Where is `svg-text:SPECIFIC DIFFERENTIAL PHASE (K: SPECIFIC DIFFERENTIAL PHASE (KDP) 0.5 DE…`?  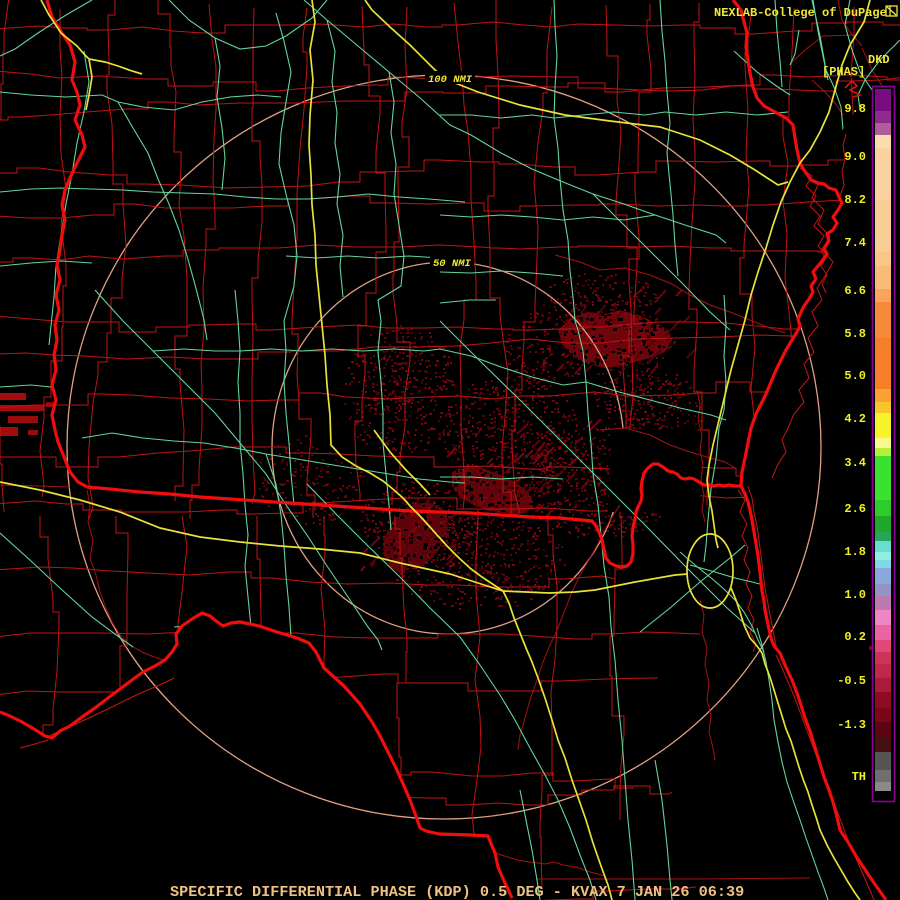
svg-text:SPECIFIC DIFFERENTIAL PHASE (K: SPECIFIC DIFFERENTIAL PHASE (KDP) 0.5 DE… is located at coordinates (457, 891).